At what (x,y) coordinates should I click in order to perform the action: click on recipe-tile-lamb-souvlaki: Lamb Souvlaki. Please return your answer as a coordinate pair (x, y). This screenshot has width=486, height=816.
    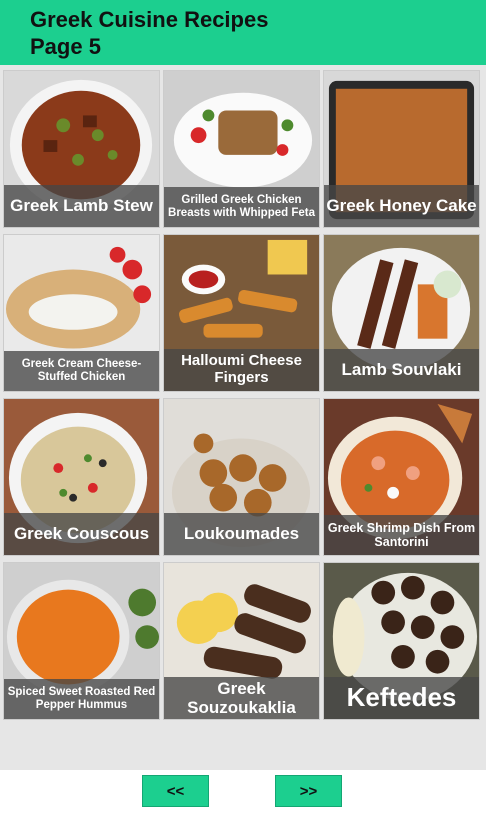
    Looking at the image, I should click on (401, 313).